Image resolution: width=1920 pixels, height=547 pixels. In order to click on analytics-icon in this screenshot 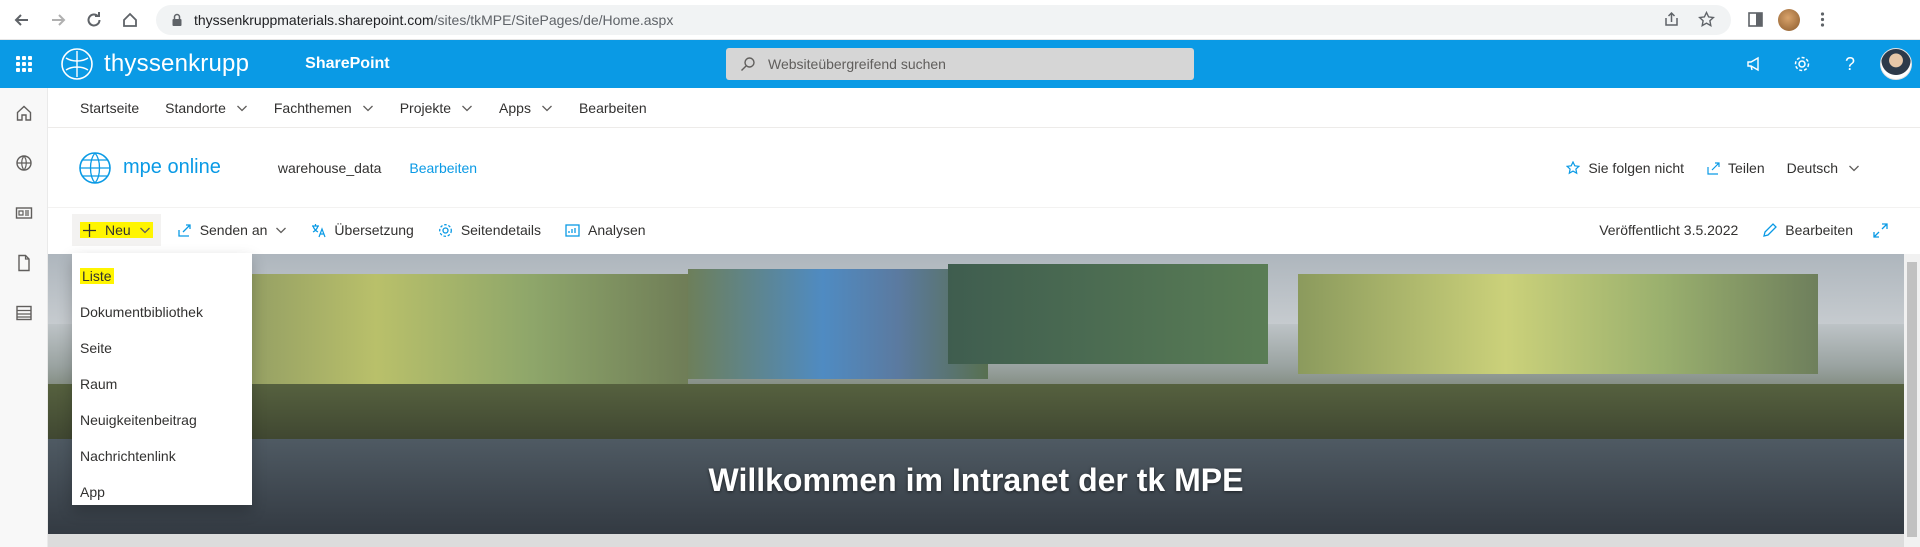, I will do `click(572, 230)`.